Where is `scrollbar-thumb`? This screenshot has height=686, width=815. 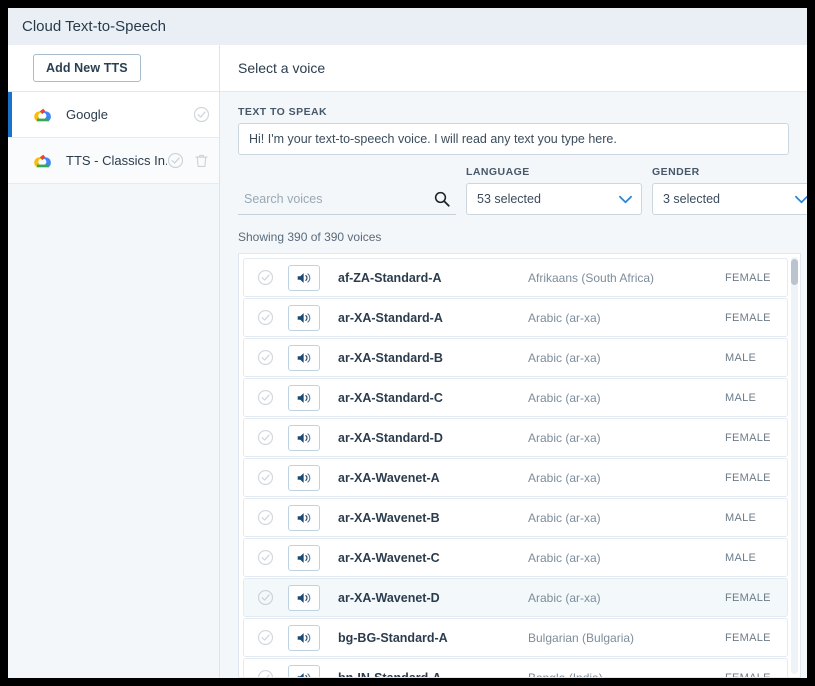
scrollbar-thumb is located at coordinates (794, 272).